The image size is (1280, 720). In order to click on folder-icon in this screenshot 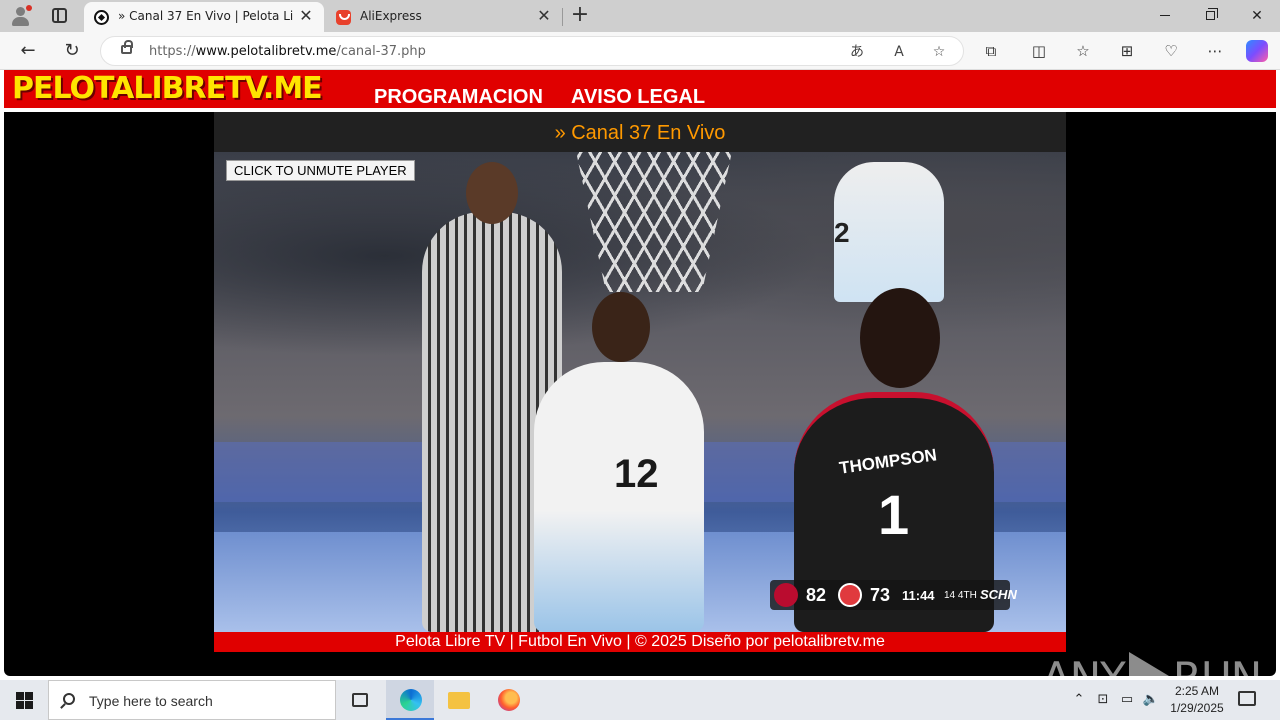, I will do `click(459, 700)`.